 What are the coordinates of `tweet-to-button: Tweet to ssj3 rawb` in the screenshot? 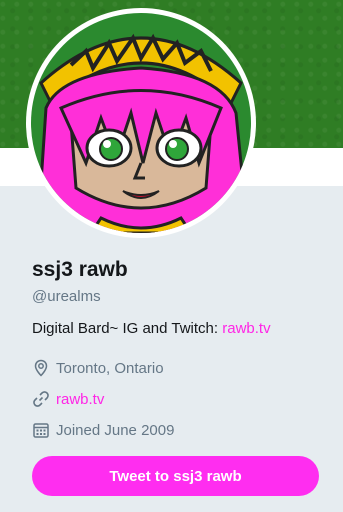 It's located at (175, 476).